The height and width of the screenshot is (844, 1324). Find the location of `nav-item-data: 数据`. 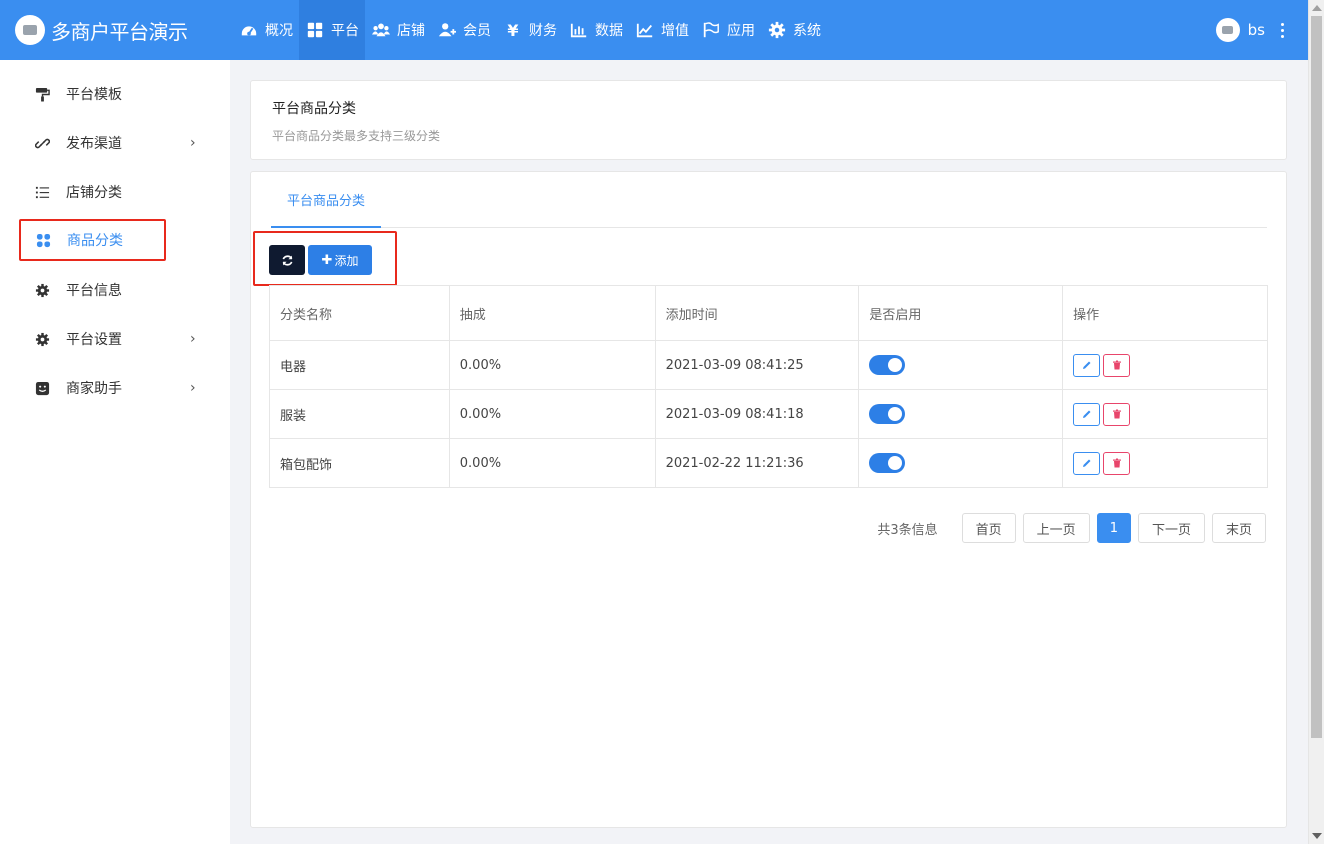

nav-item-data: 数据 is located at coordinates (596, 30).